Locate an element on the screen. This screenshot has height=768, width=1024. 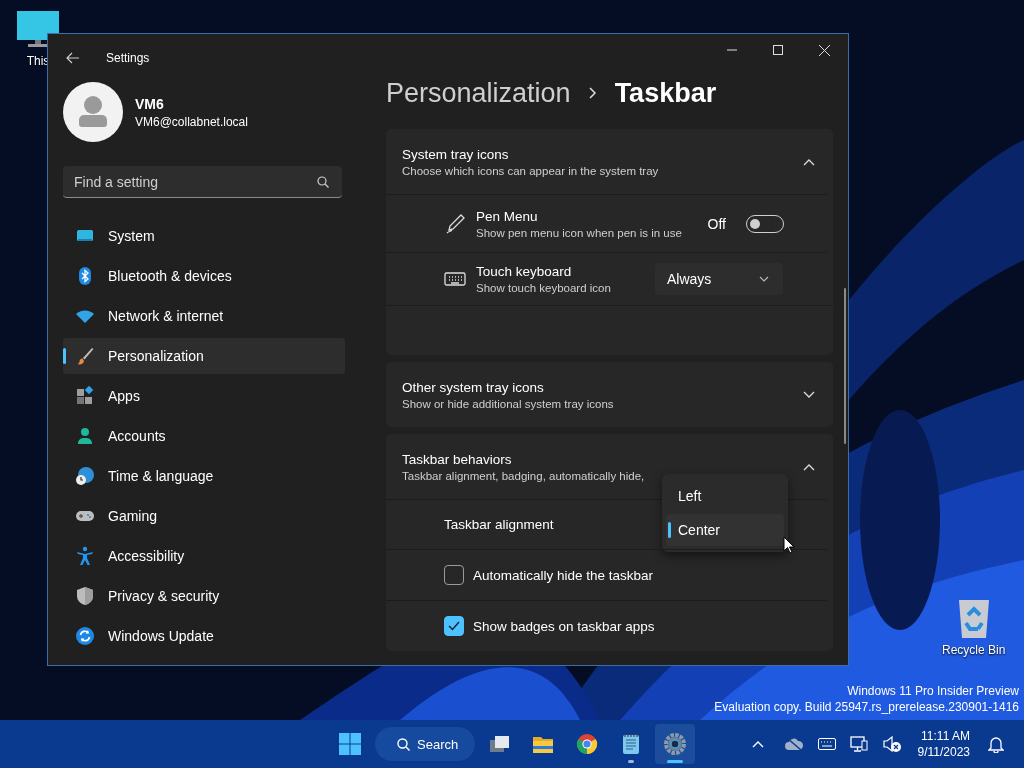
desktop-icon-label: Recycle Bin is located at coordinates (974, 650).